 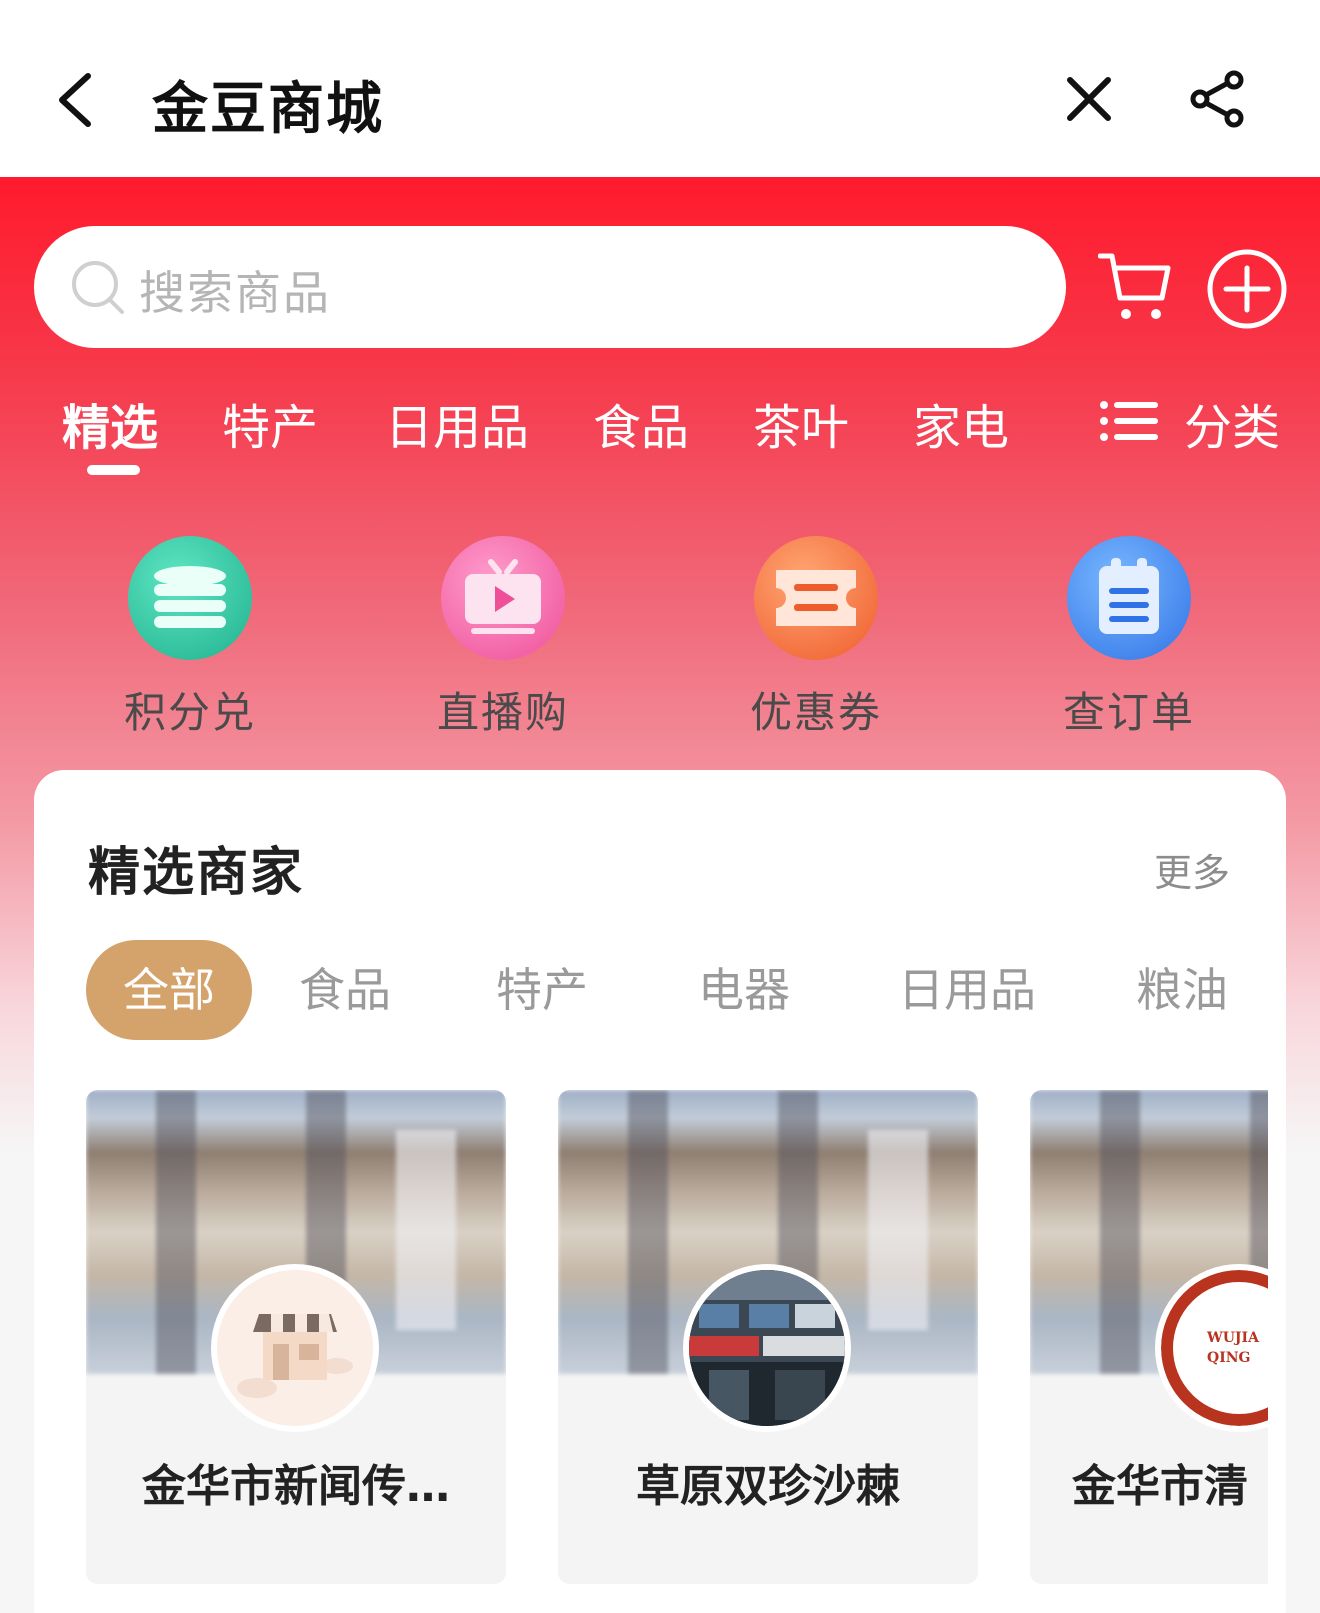 I want to click on search-input: 搜索商品, so click(x=550, y=287).